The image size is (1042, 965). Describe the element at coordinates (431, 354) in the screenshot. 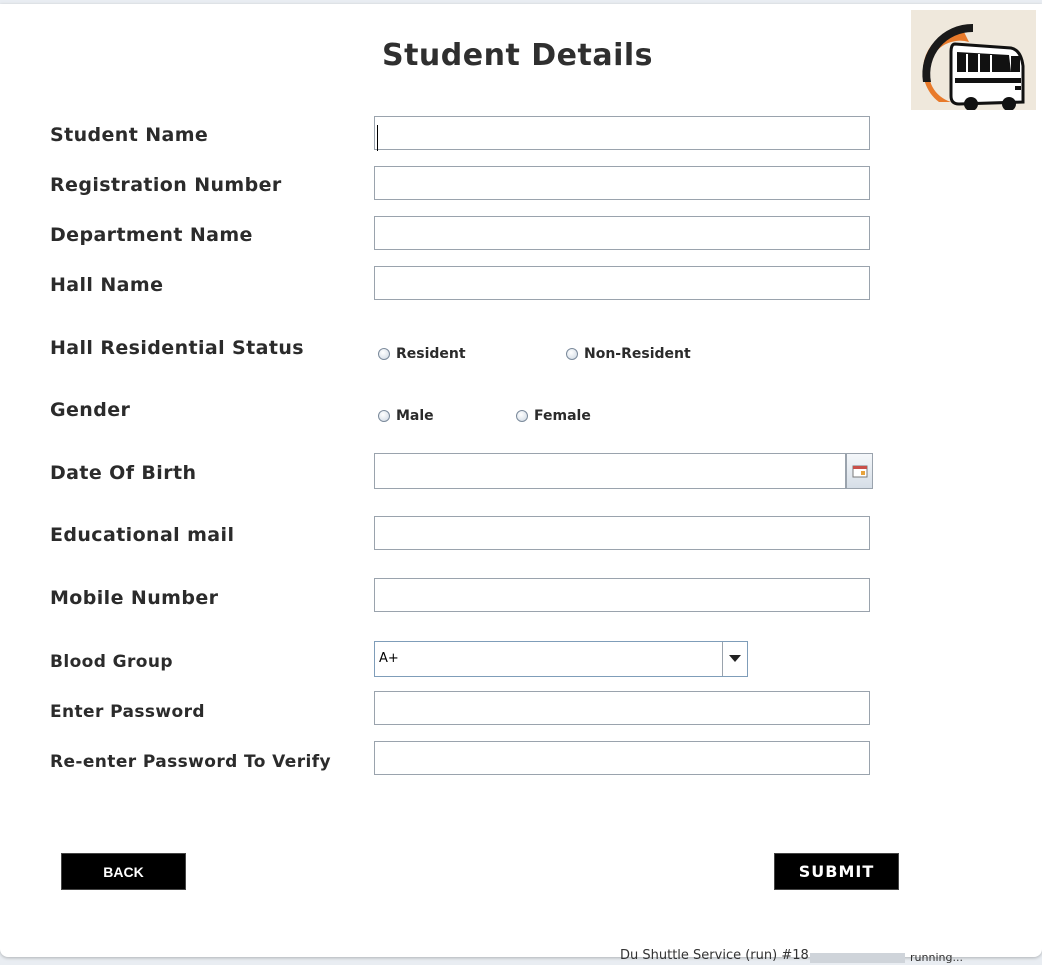

I see `resident-radio-label: Resident` at that location.